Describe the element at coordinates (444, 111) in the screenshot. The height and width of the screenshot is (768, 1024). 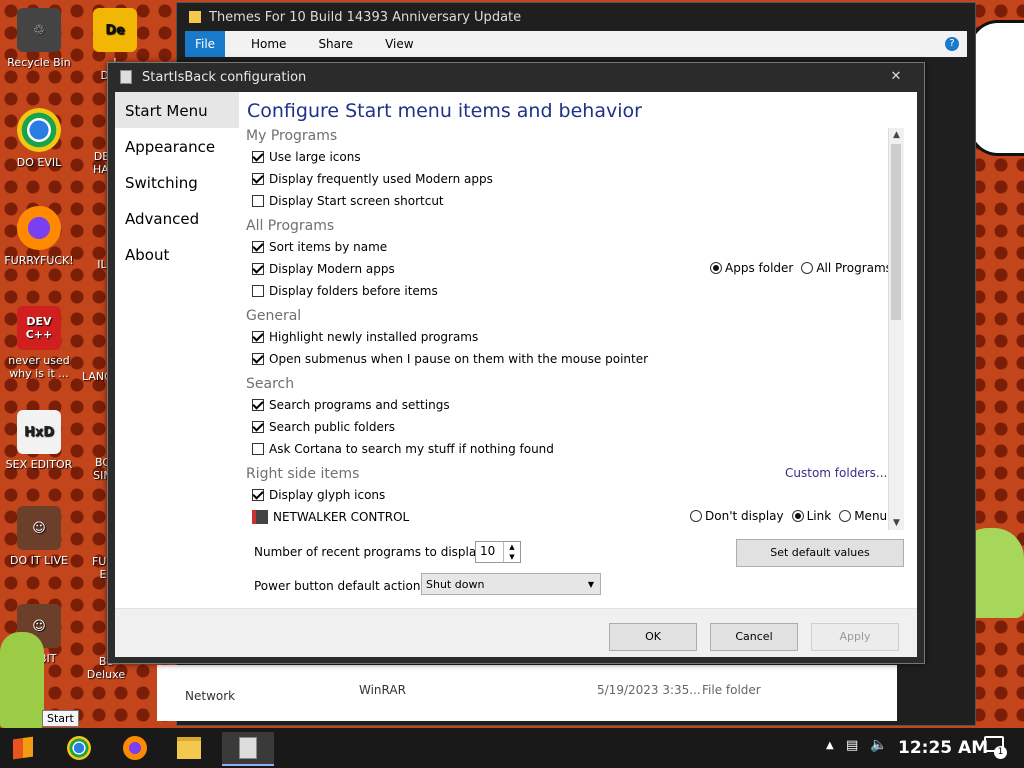
I see `page-title: Configure Start menu items and behavior` at that location.